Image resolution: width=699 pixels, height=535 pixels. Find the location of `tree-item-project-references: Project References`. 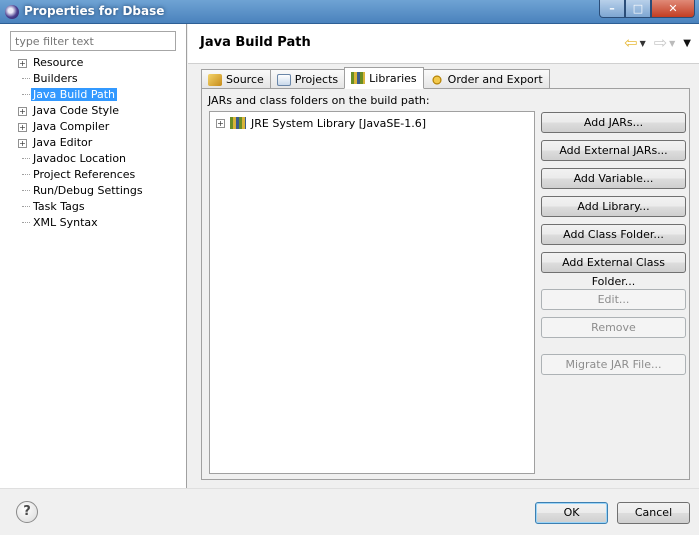

tree-item-project-references: Project References is located at coordinates (93, 175).